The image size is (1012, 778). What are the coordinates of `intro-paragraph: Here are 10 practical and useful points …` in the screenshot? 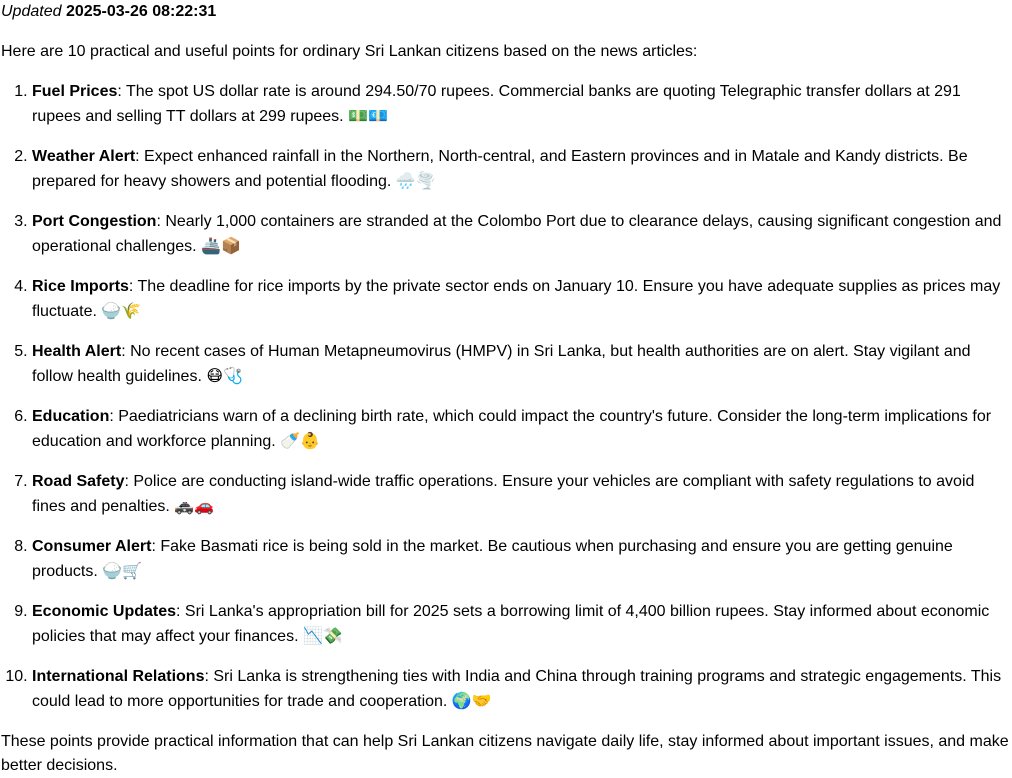 It's located at (349, 51).